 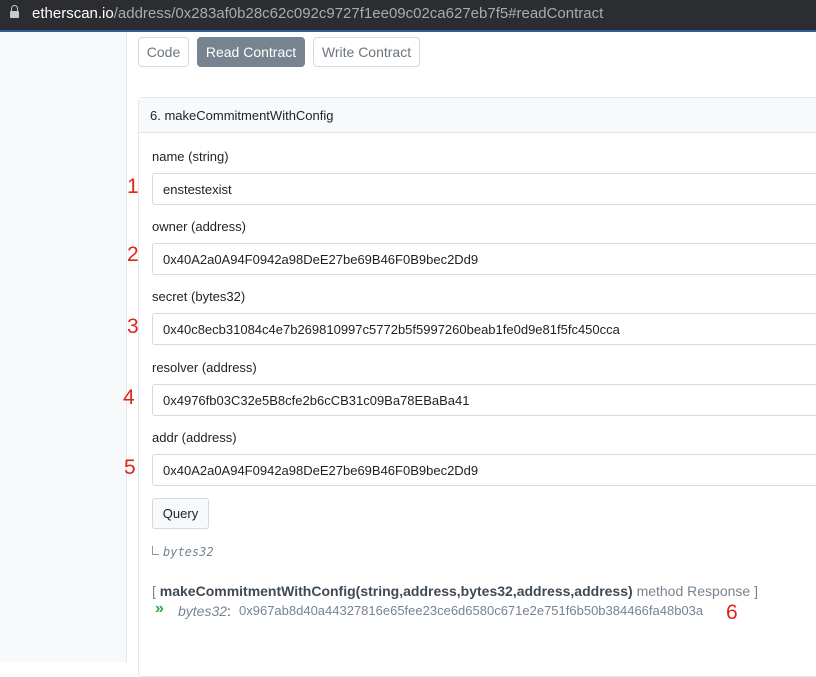 I want to click on result-type: bytes32, so click(x=203, y=611).